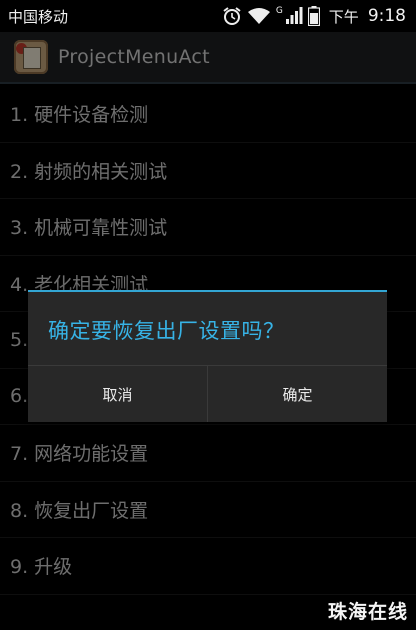 This screenshot has width=416, height=630. What do you see at coordinates (232, 16) in the screenshot?
I see `alarm-clock-icon` at bounding box center [232, 16].